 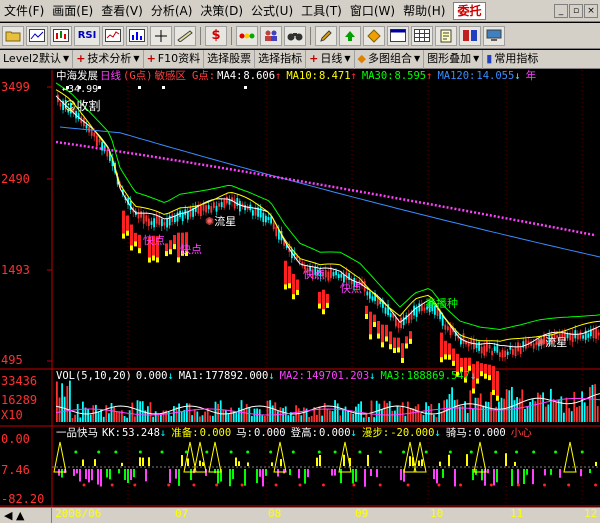 I want to click on star-marker, so click(x=245, y=87).